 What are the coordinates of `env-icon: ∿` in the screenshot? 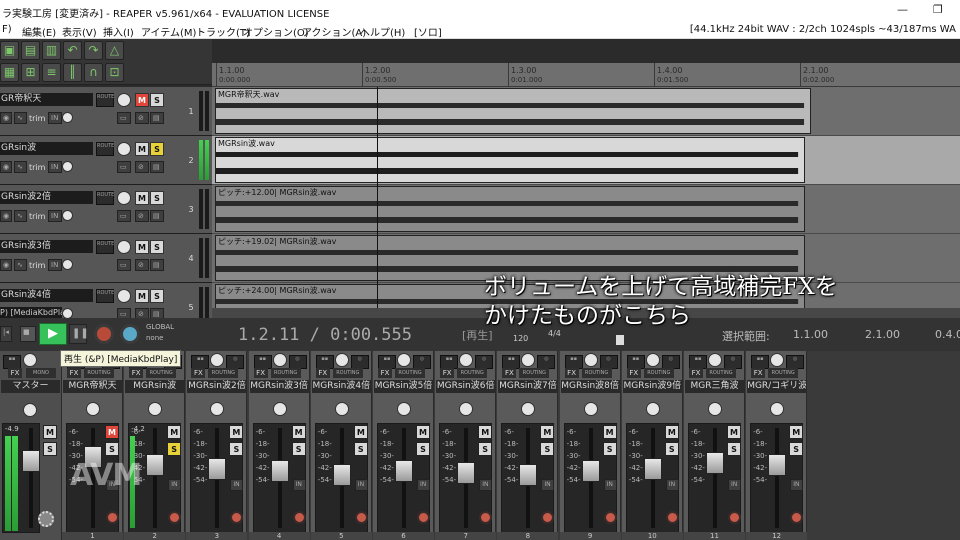 It's located at (20, 265).